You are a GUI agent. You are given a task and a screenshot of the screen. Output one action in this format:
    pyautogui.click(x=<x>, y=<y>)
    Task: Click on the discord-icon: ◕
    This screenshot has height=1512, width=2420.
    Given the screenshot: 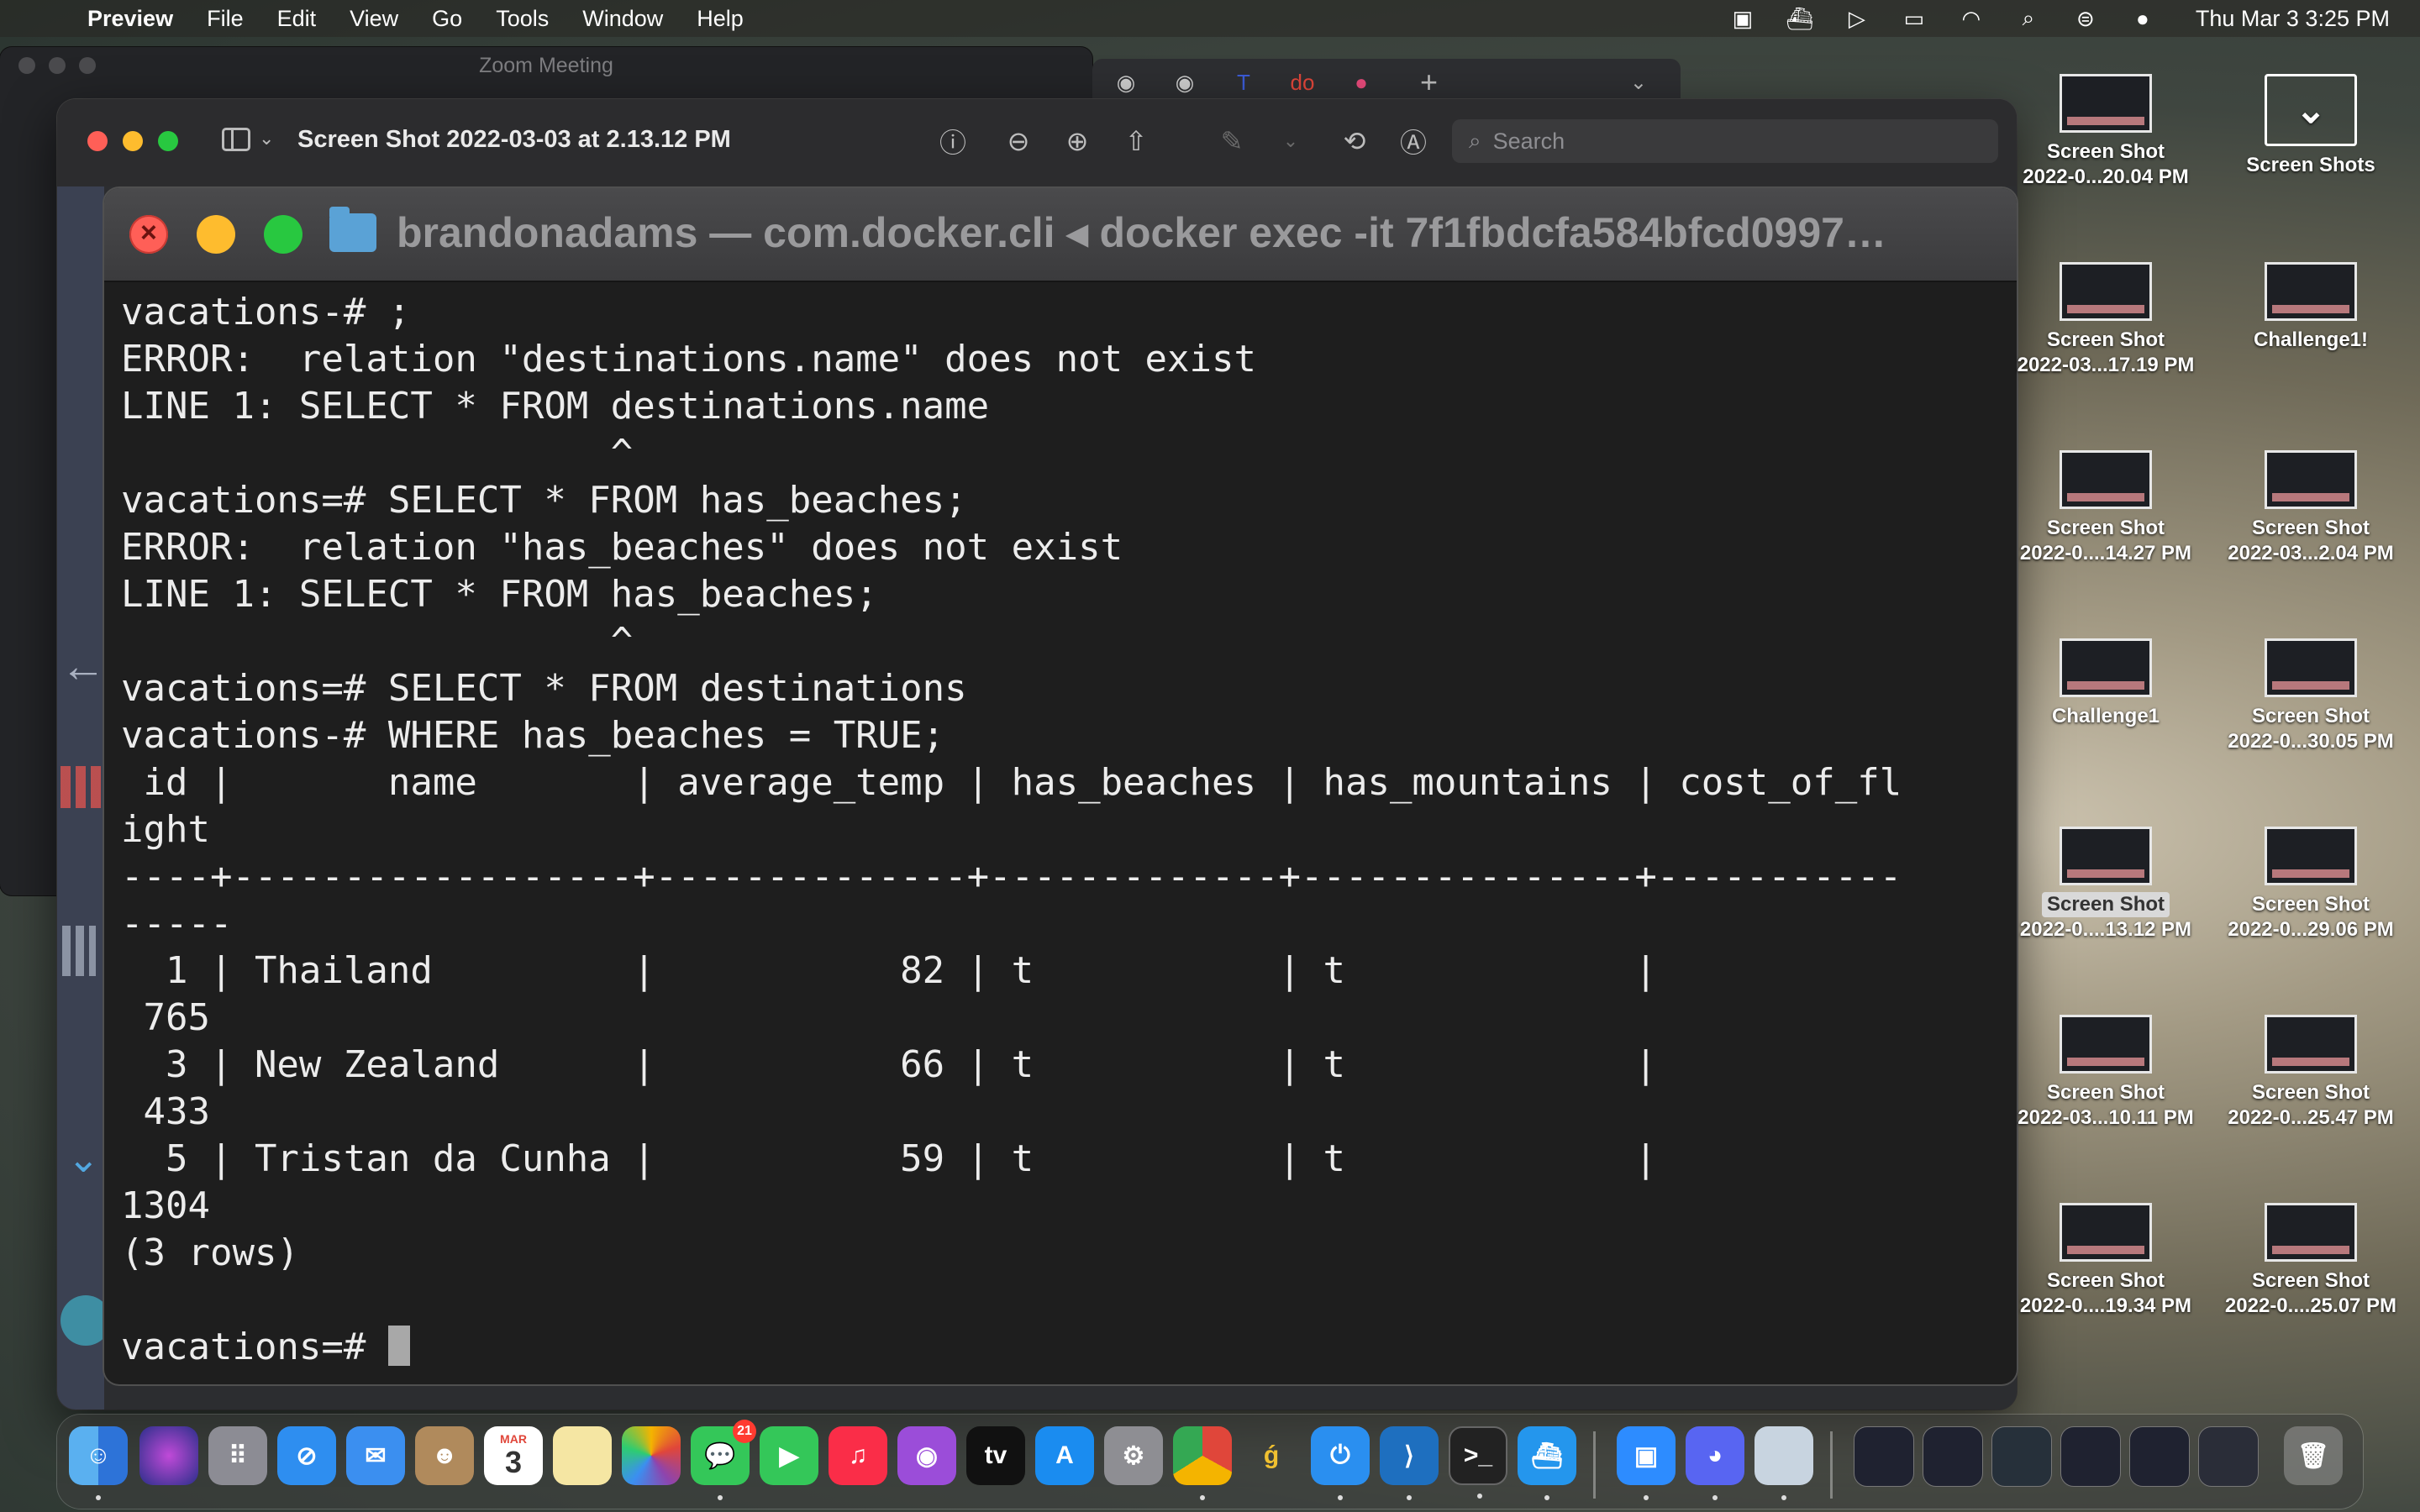 What is the action you would take?
    pyautogui.click(x=1715, y=1463)
    